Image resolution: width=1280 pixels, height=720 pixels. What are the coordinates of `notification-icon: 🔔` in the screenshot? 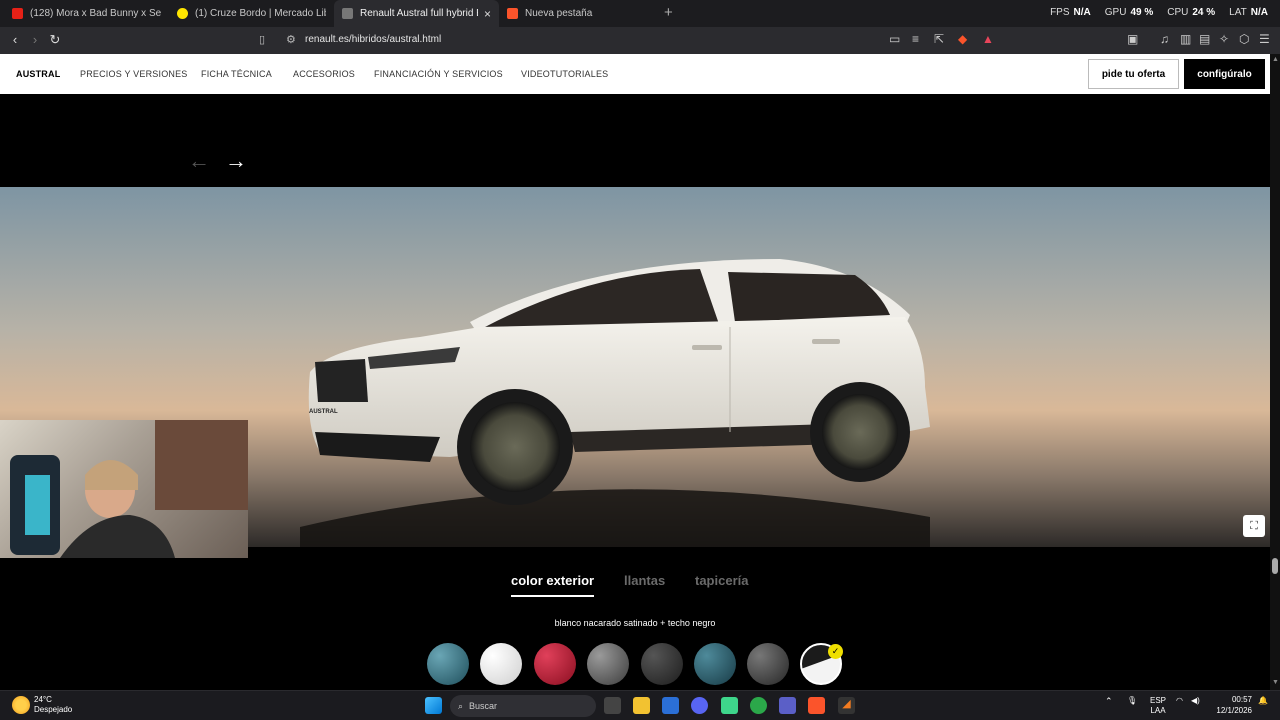 It's located at (1263, 700).